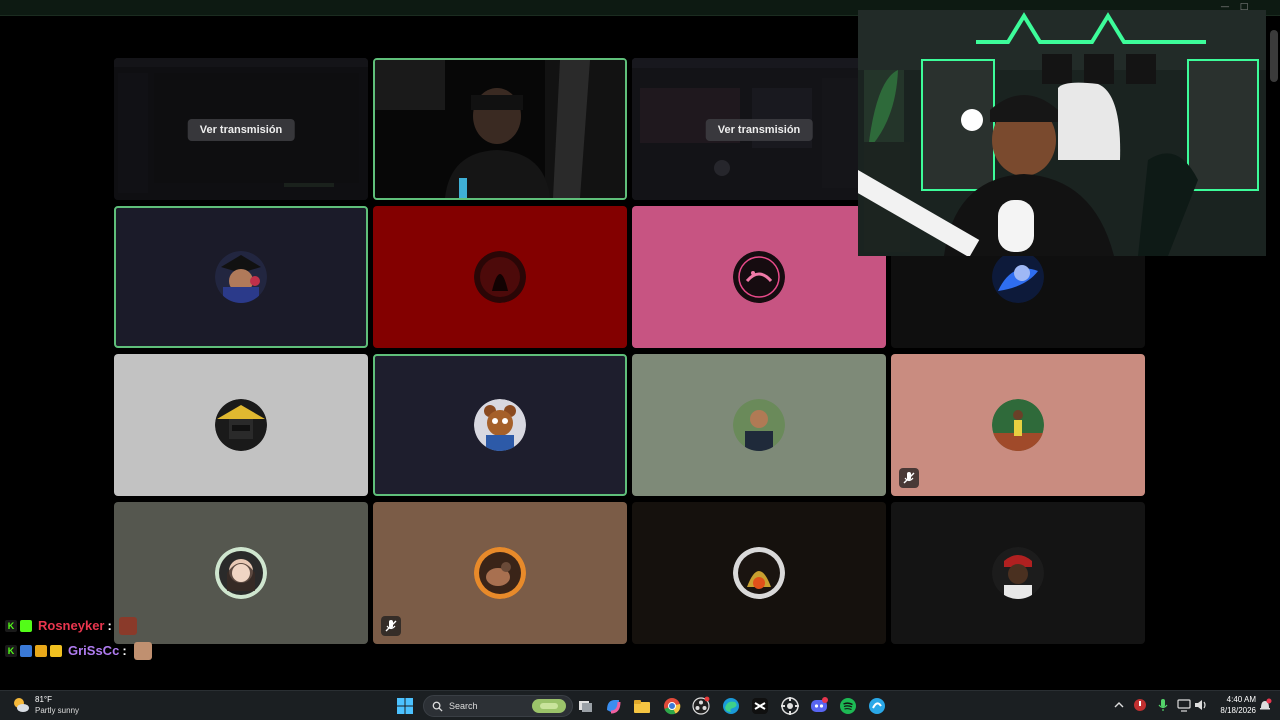  I want to click on weather-temperature: 81°F, so click(43, 699).